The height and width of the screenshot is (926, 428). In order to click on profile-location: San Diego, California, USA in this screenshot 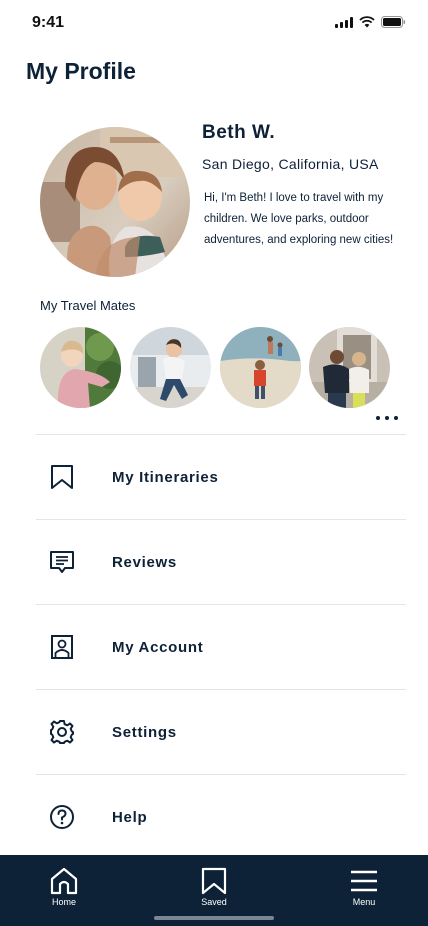, I will do `click(290, 164)`.